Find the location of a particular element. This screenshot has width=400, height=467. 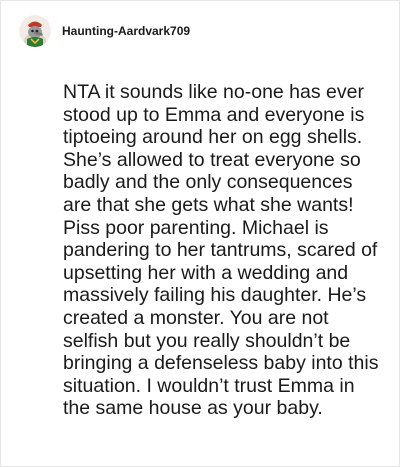

aardvark-avatar-icon is located at coordinates (35, 31).